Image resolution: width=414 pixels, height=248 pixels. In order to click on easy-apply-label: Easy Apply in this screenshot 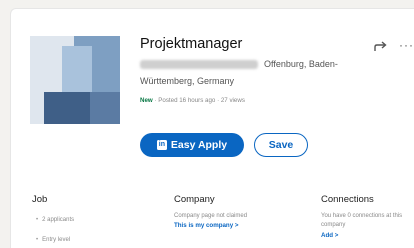, I will do `click(199, 145)`.